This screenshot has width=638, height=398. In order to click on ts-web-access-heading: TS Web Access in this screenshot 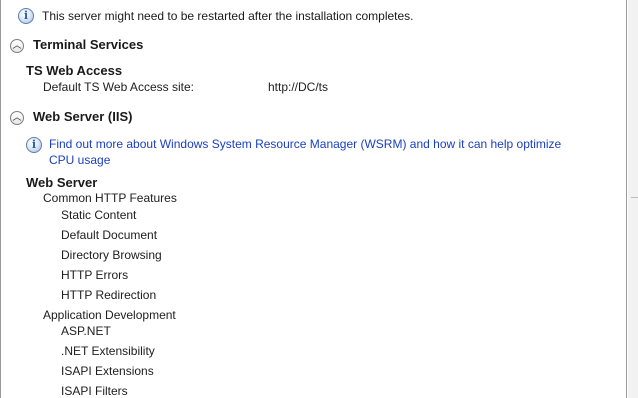, I will do `click(74, 70)`.